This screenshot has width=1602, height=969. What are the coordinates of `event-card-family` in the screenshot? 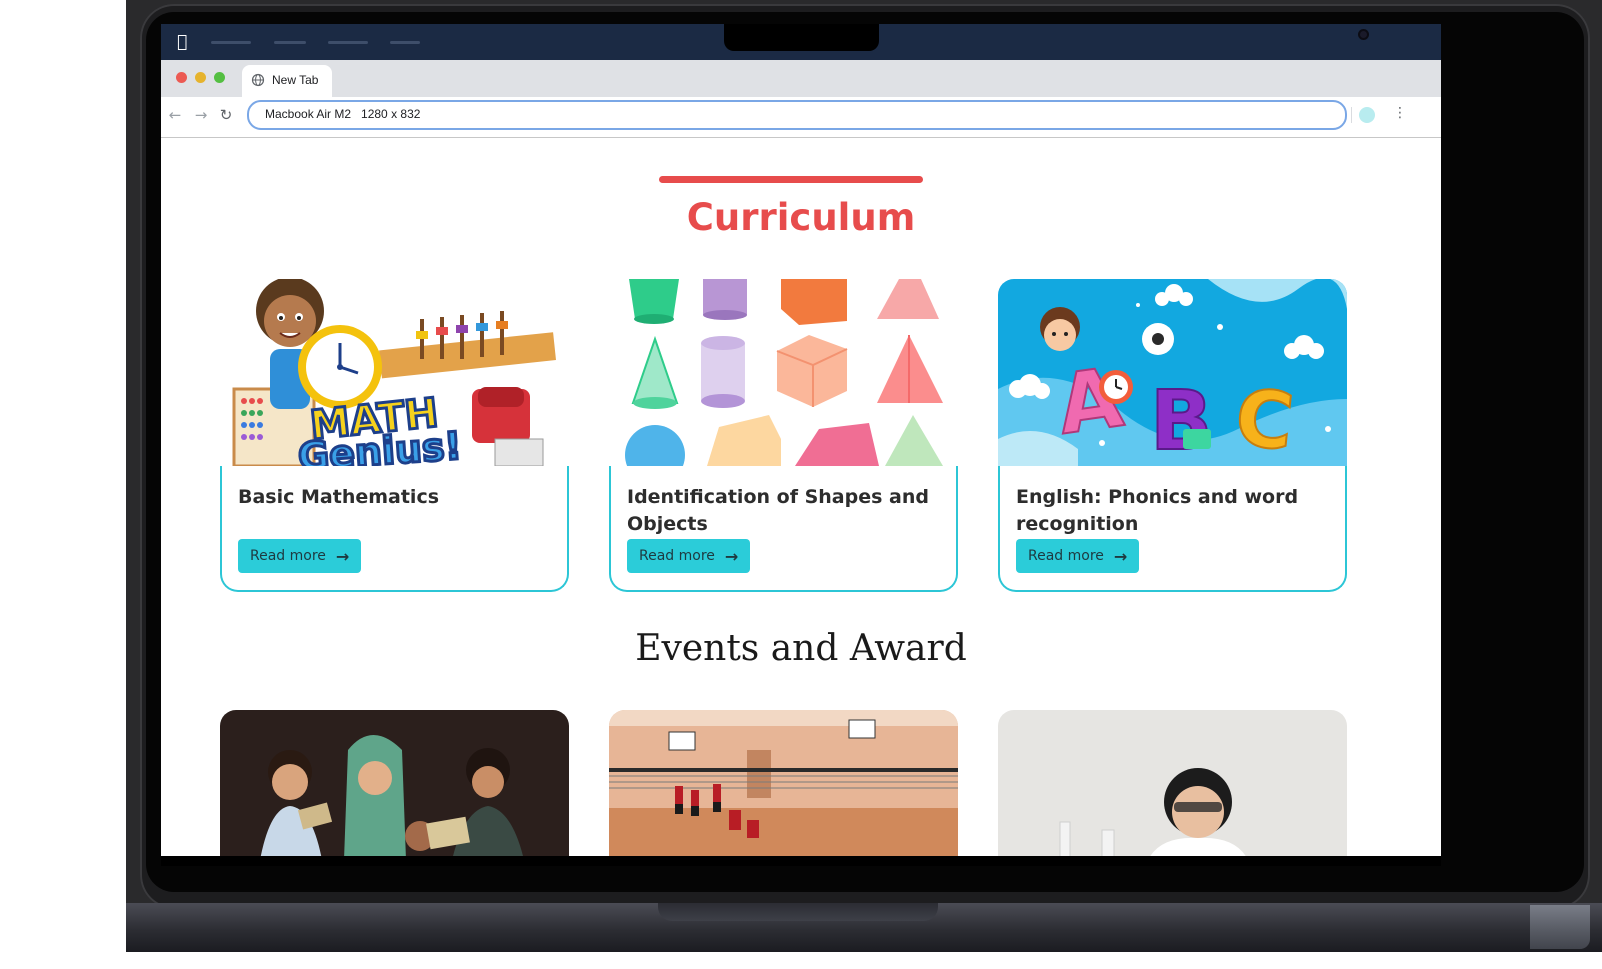 It's located at (394, 783).